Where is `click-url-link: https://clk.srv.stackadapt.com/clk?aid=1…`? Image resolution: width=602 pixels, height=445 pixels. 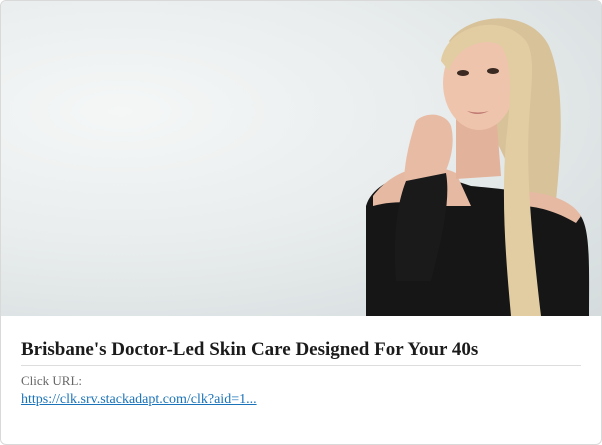 click-url-link: https://clk.srv.stackadapt.com/clk?aid=1… is located at coordinates (139, 400).